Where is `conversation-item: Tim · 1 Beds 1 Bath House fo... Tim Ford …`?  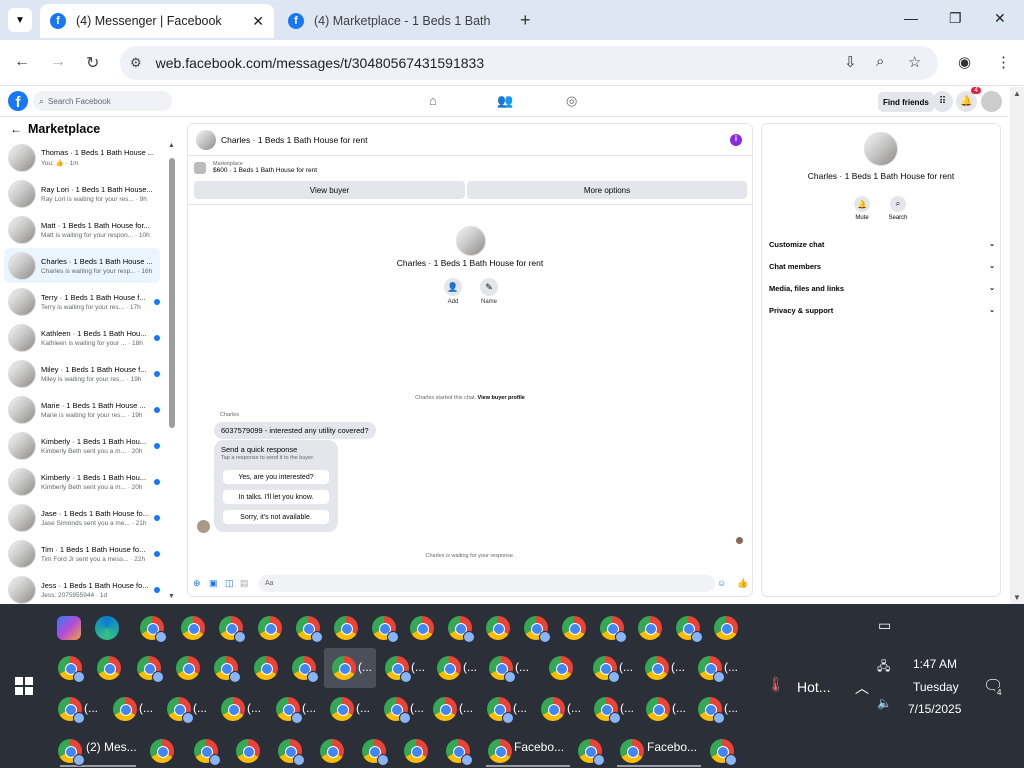
conversation-item: Tim · 1 Beds 1 Bath House fo... Tim Ford … is located at coordinates (82, 553).